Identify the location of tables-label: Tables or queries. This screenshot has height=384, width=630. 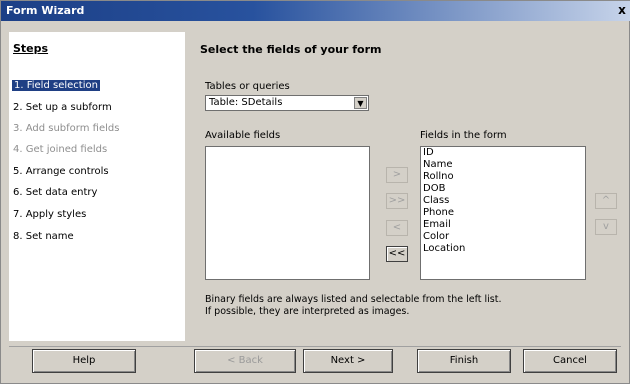
(247, 86).